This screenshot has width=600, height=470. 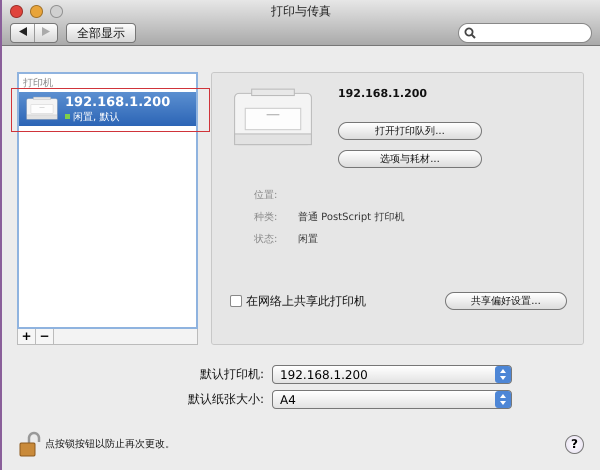 I want to click on printer-name: 192.168.1.200, so click(x=117, y=102).